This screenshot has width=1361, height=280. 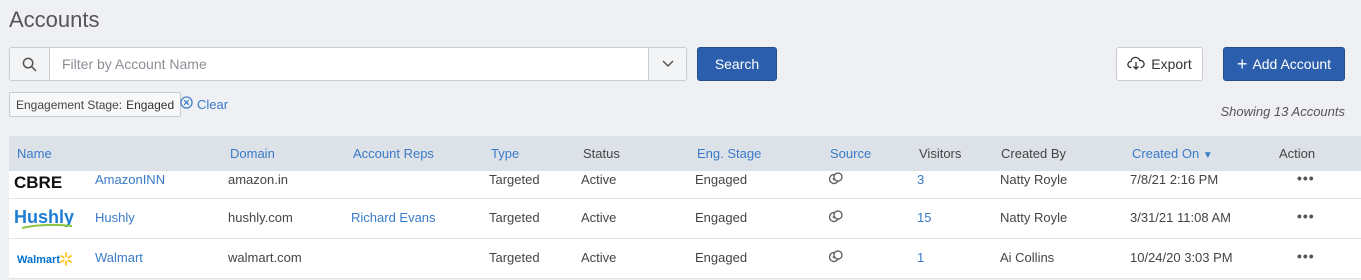 I want to click on column-visitors: Visitors, so click(x=940, y=153).